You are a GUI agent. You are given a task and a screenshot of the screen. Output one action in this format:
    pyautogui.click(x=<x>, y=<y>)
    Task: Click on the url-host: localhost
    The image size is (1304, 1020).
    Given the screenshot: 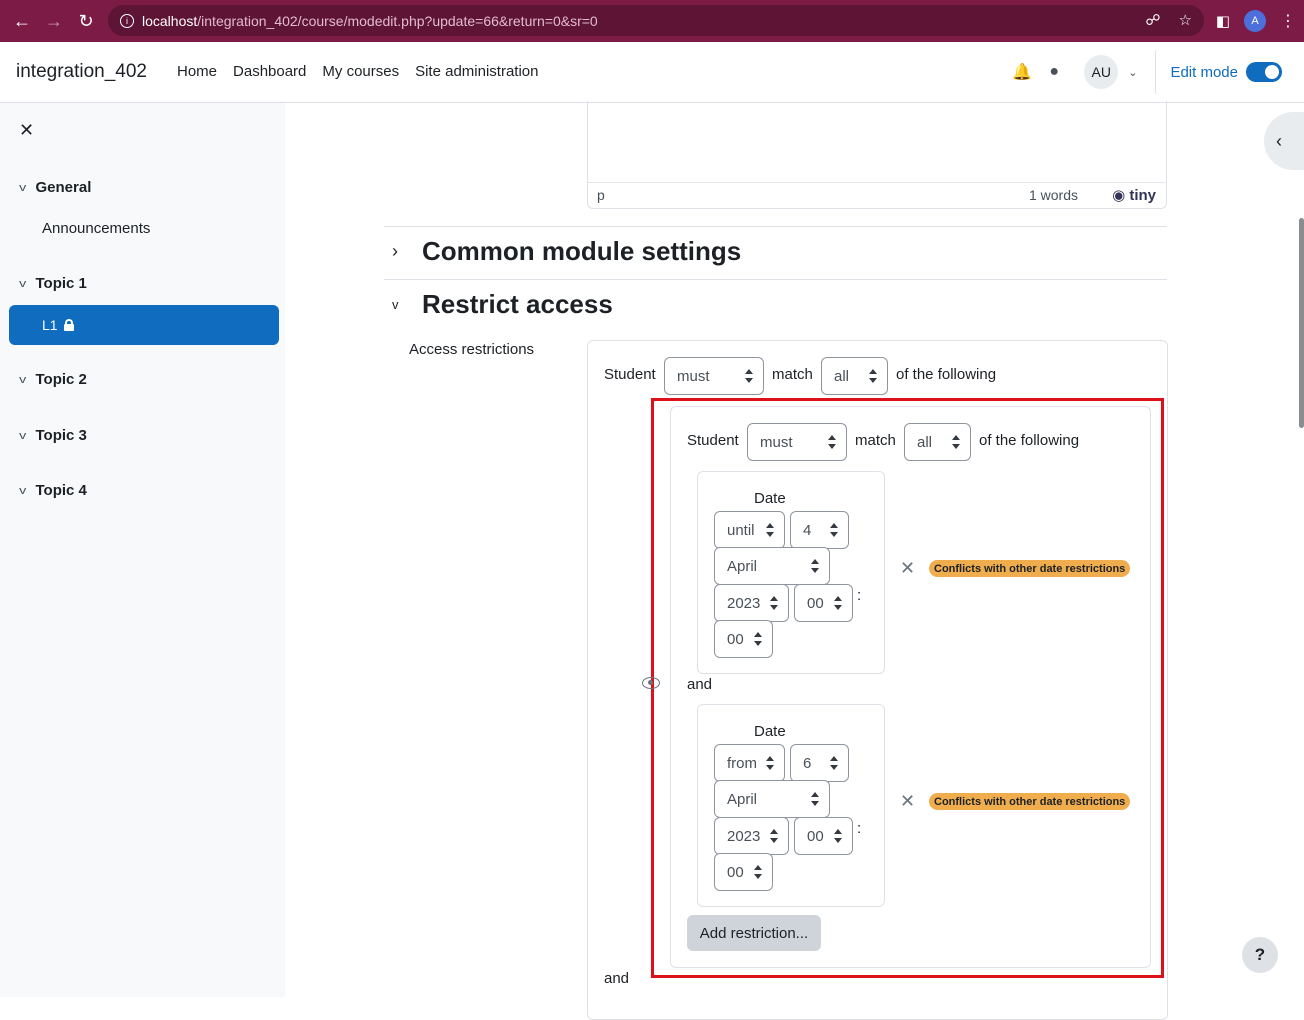 What is the action you would take?
    pyautogui.click(x=170, y=20)
    